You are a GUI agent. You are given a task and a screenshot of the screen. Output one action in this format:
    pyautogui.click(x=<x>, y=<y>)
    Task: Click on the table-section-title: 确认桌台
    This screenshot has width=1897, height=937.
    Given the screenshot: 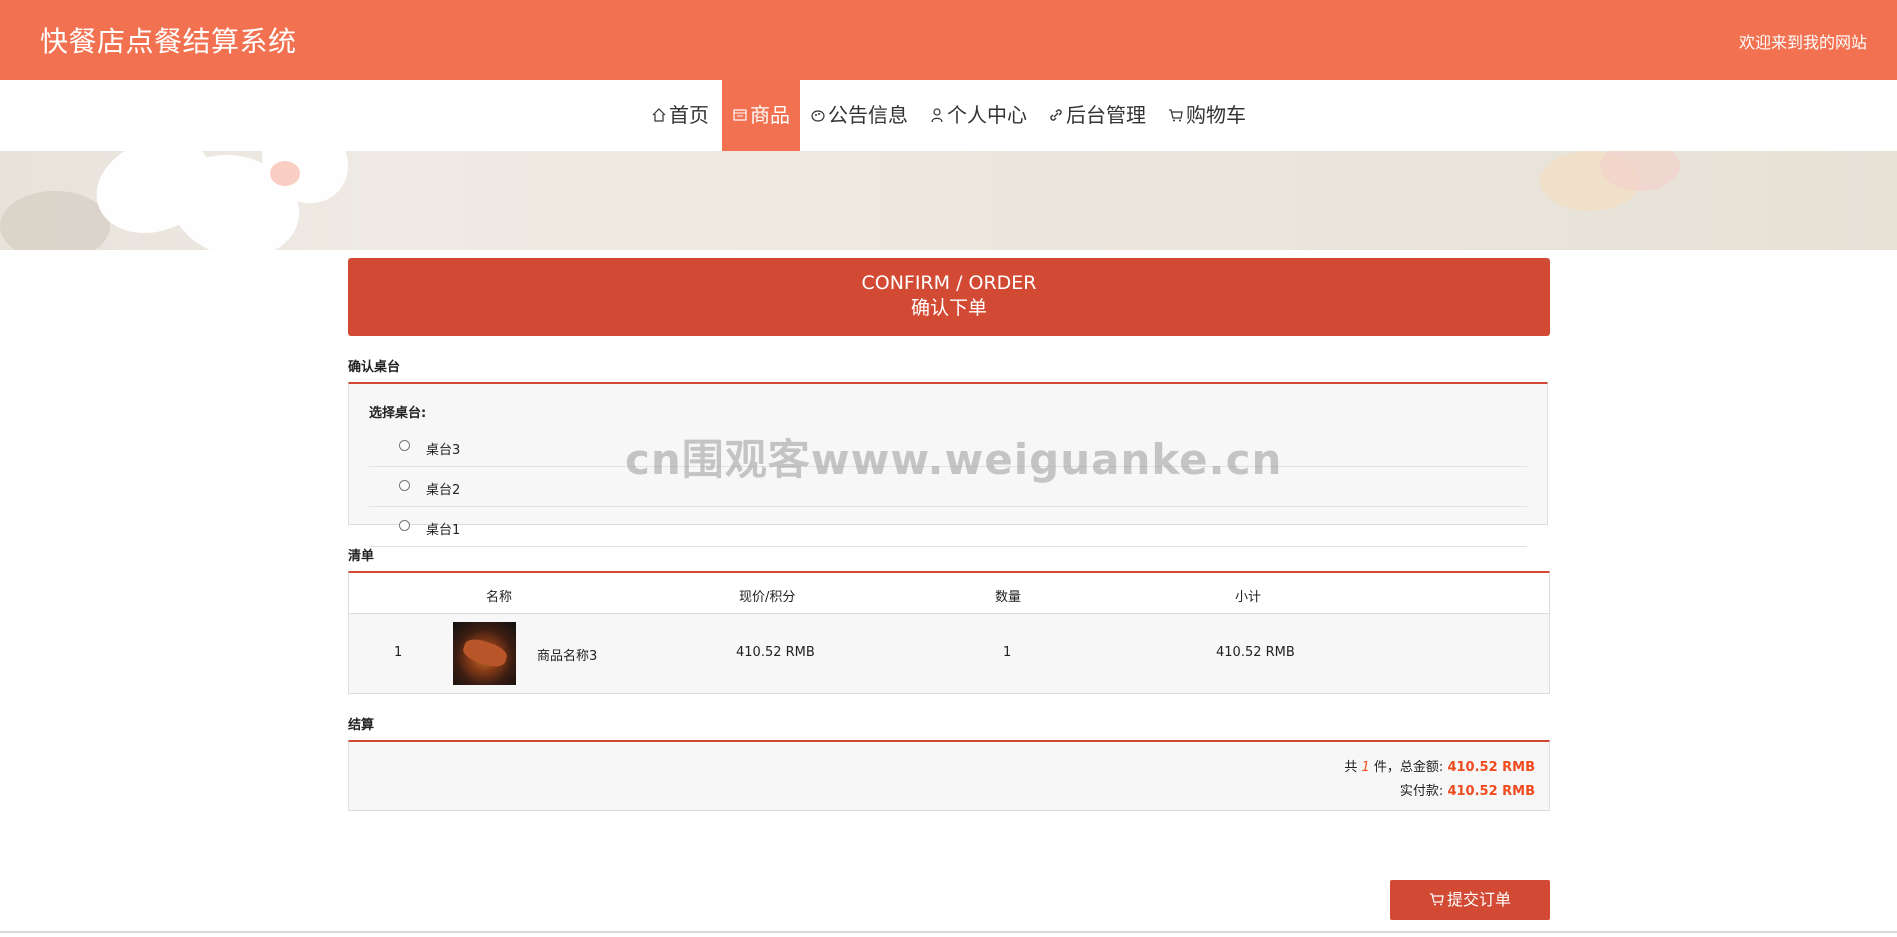 What is the action you would take?
    pyautogui.click(x=374, y=367)
    